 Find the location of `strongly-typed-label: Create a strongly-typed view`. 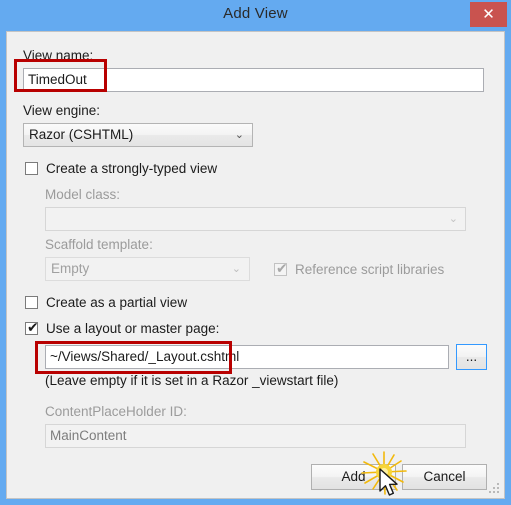

strongly-typed-label: Create a strongly-typed view is located at coordinates (132, 168).